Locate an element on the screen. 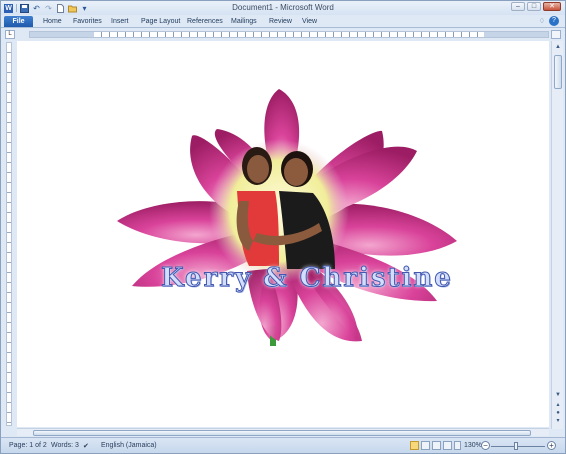 The height and width of the screenshot is (454, 566). scroll-thumb is located at coordinates (558, 72).